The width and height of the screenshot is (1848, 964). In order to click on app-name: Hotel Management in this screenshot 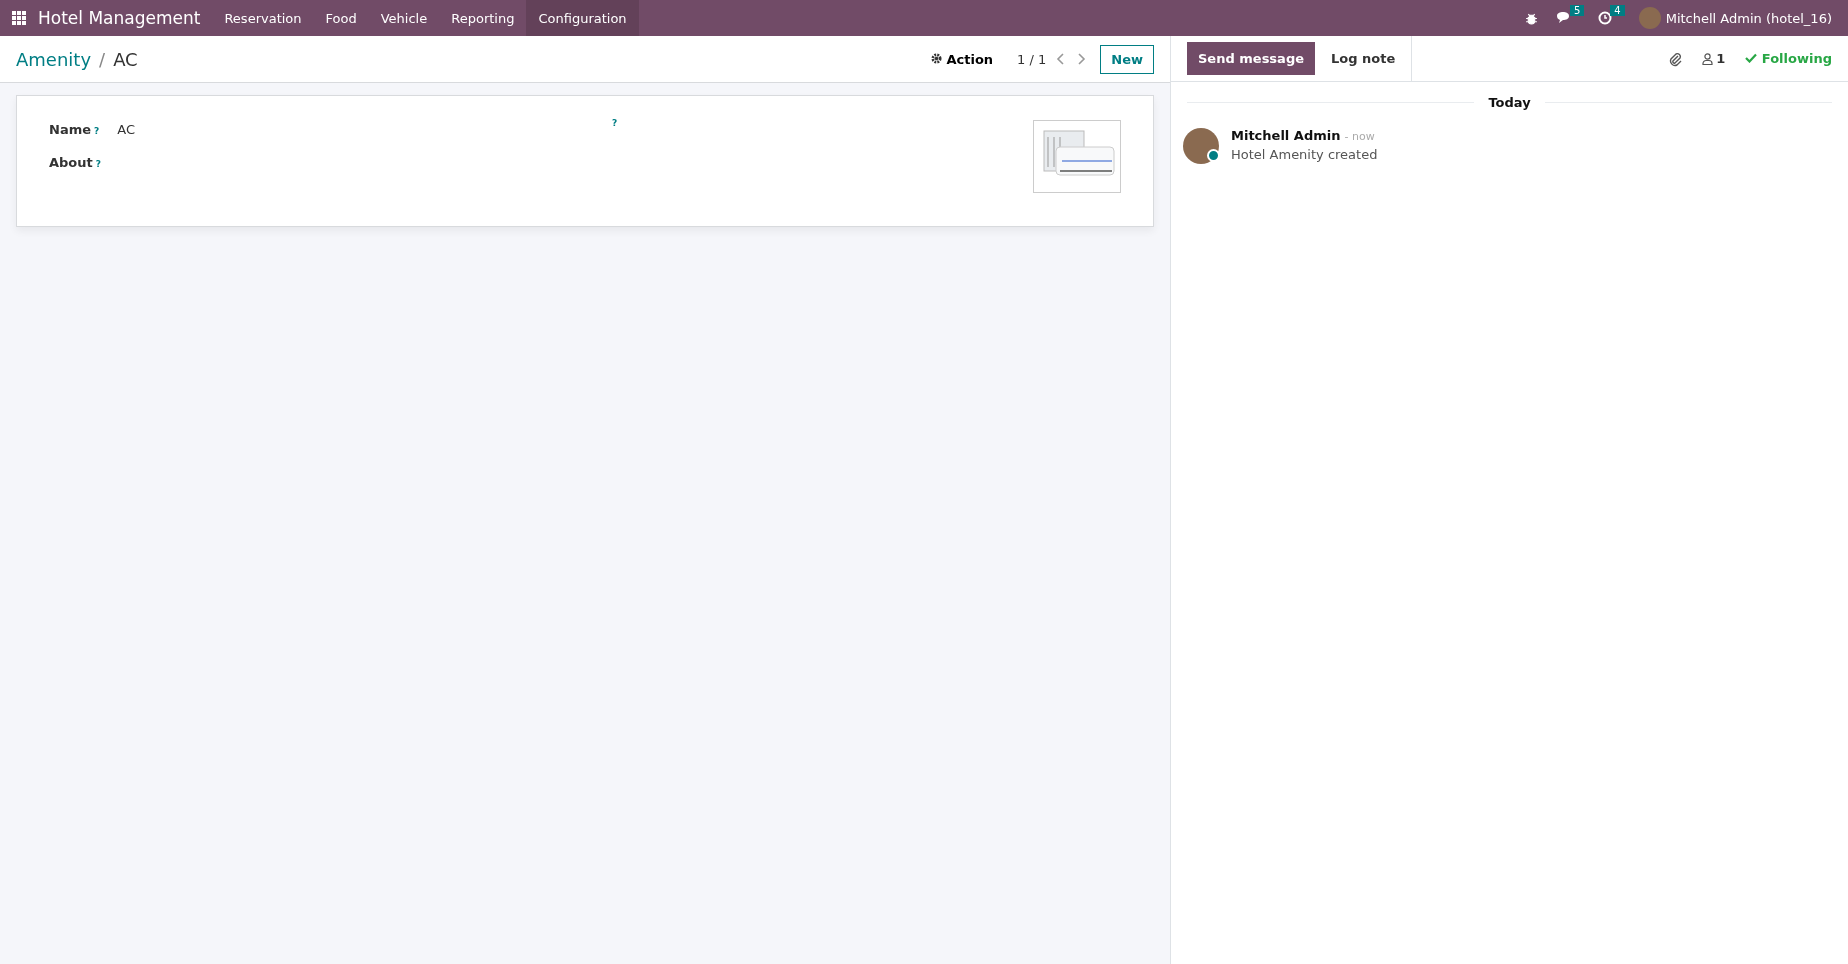, I will do `click(119, 18)`.